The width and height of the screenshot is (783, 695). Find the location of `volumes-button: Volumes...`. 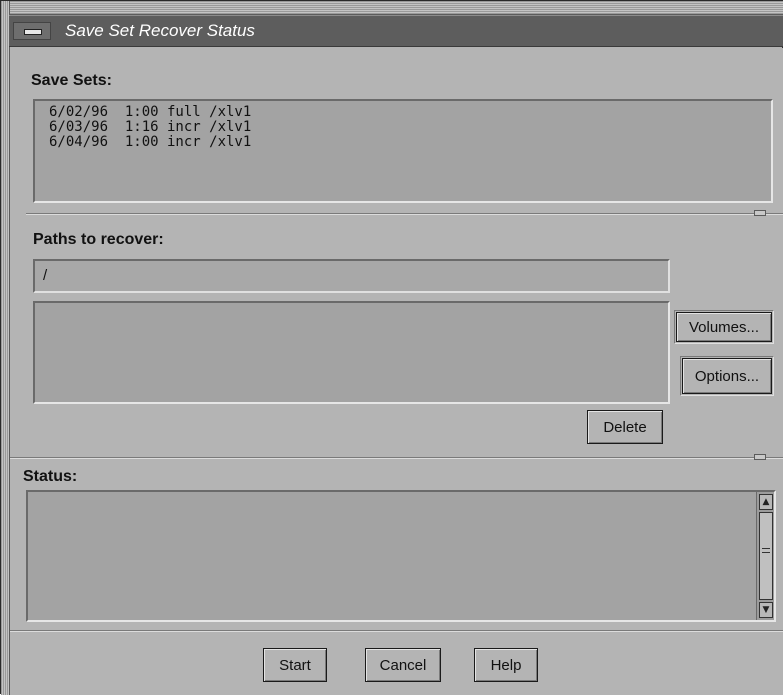

volumes-button: Volumes... is located at coordinates (724, 327).